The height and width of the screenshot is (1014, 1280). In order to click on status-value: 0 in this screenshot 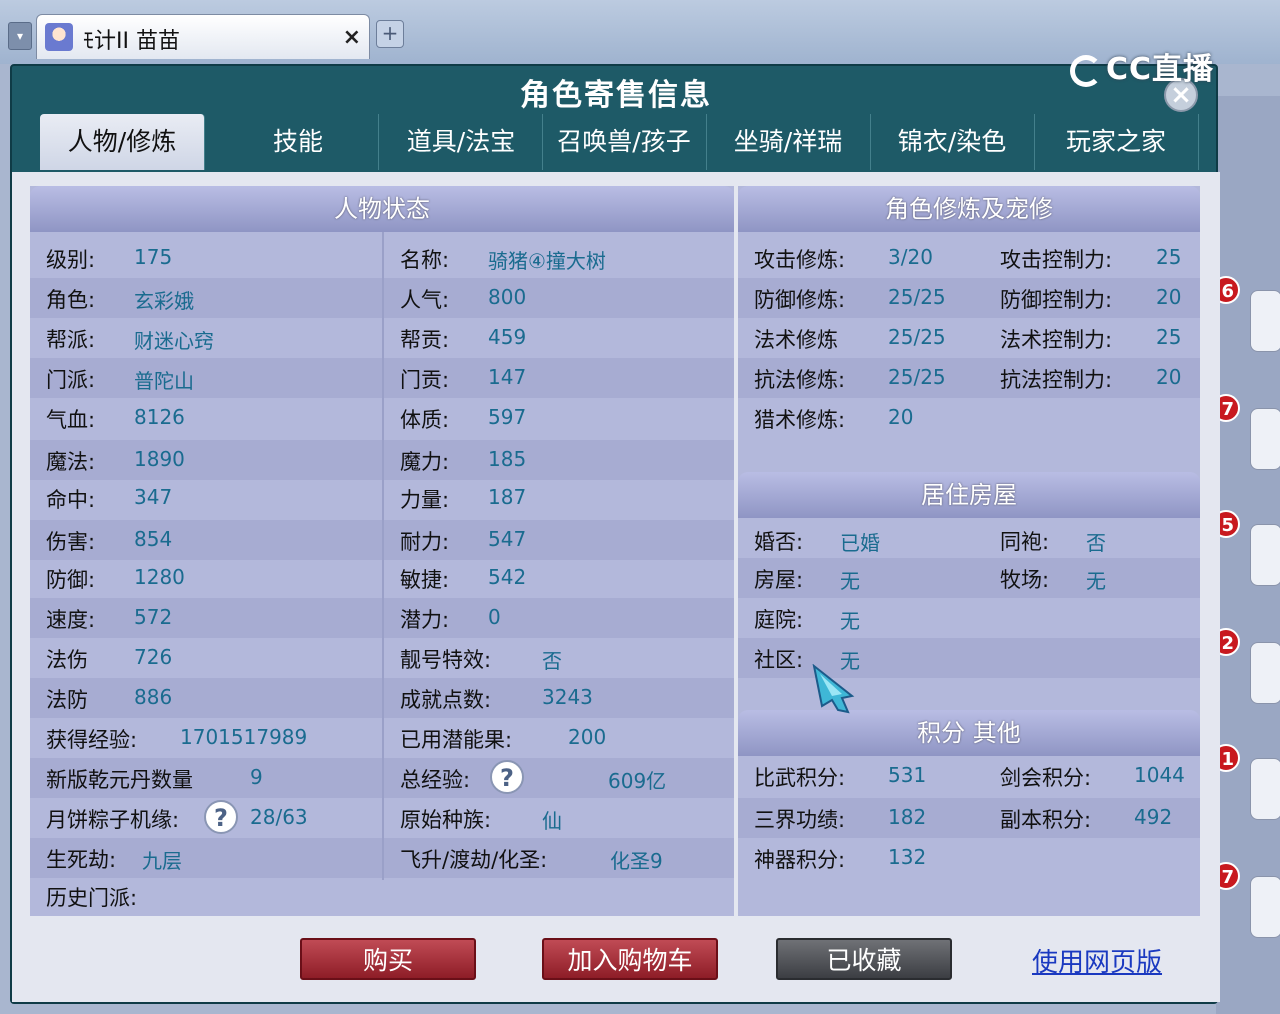, I will do `click(494, 617)`.